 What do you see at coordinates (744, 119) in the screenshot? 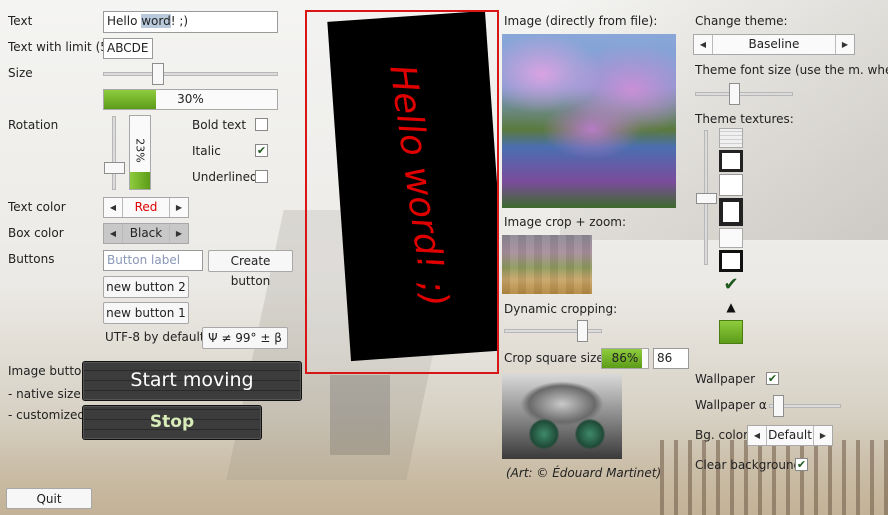
I see `theme-textures-label: Theme textures:` at bounding box center [744, 119].